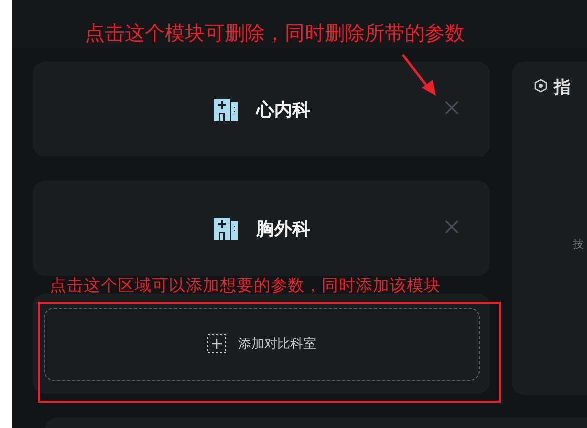 This screenshot has width=587, height=428. What do you see at coordinates (419, 75) in the screenshot?
I see `annotation-arrow` at bounding box center [419, 75].